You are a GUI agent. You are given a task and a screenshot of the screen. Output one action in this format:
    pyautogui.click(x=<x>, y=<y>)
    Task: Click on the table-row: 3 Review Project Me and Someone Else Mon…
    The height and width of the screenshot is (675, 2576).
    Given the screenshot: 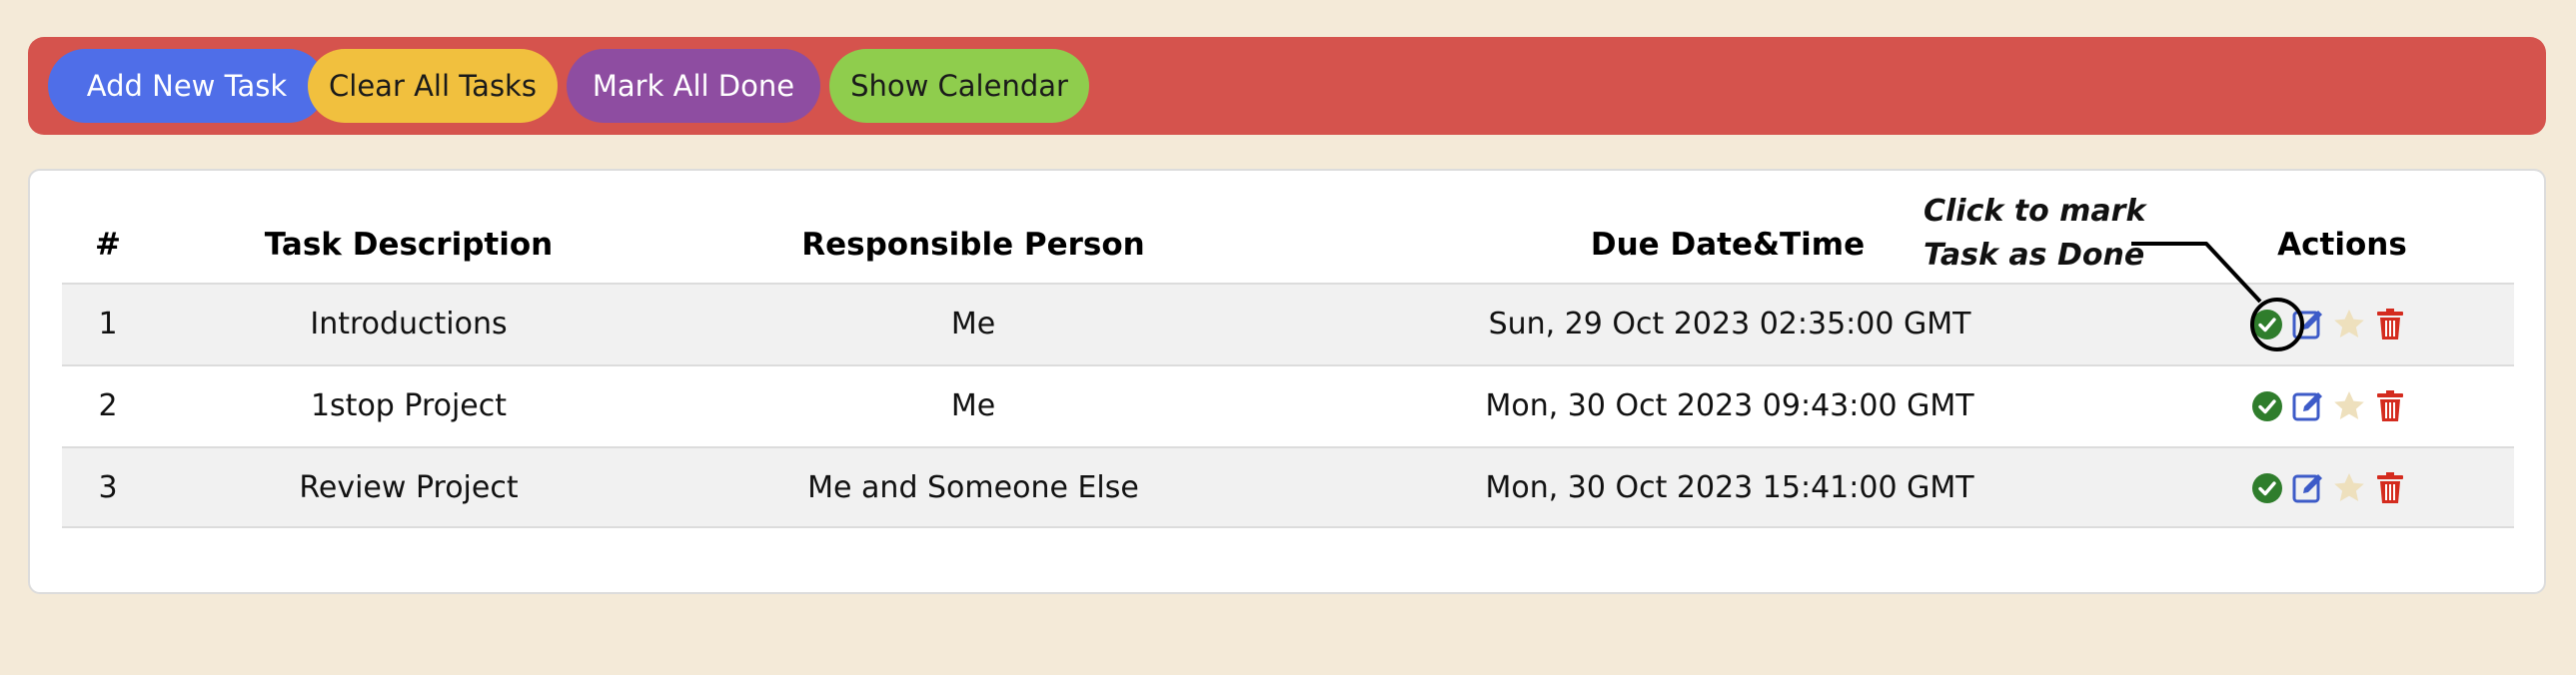 What is the action you would take?
    pyautogui.click(x=1288, y=487)
    